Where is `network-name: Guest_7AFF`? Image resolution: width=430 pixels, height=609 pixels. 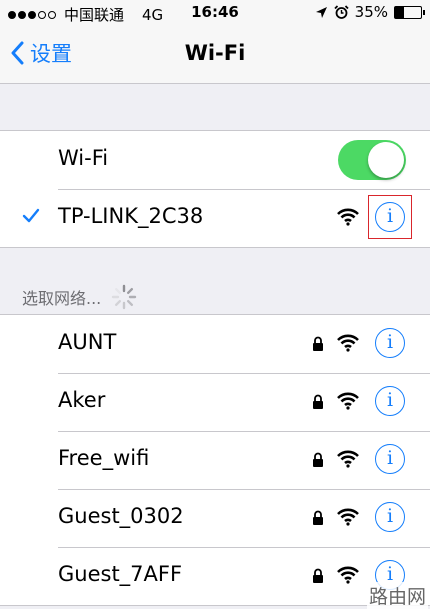 network-name: Guest_7AFF is located at coordinates (120, 574).